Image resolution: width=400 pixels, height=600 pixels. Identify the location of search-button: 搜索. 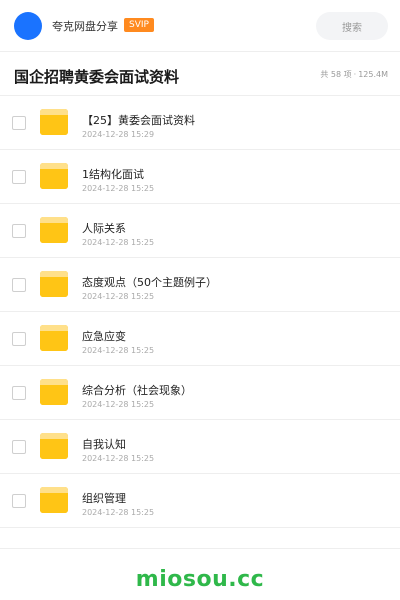
(352, 26).